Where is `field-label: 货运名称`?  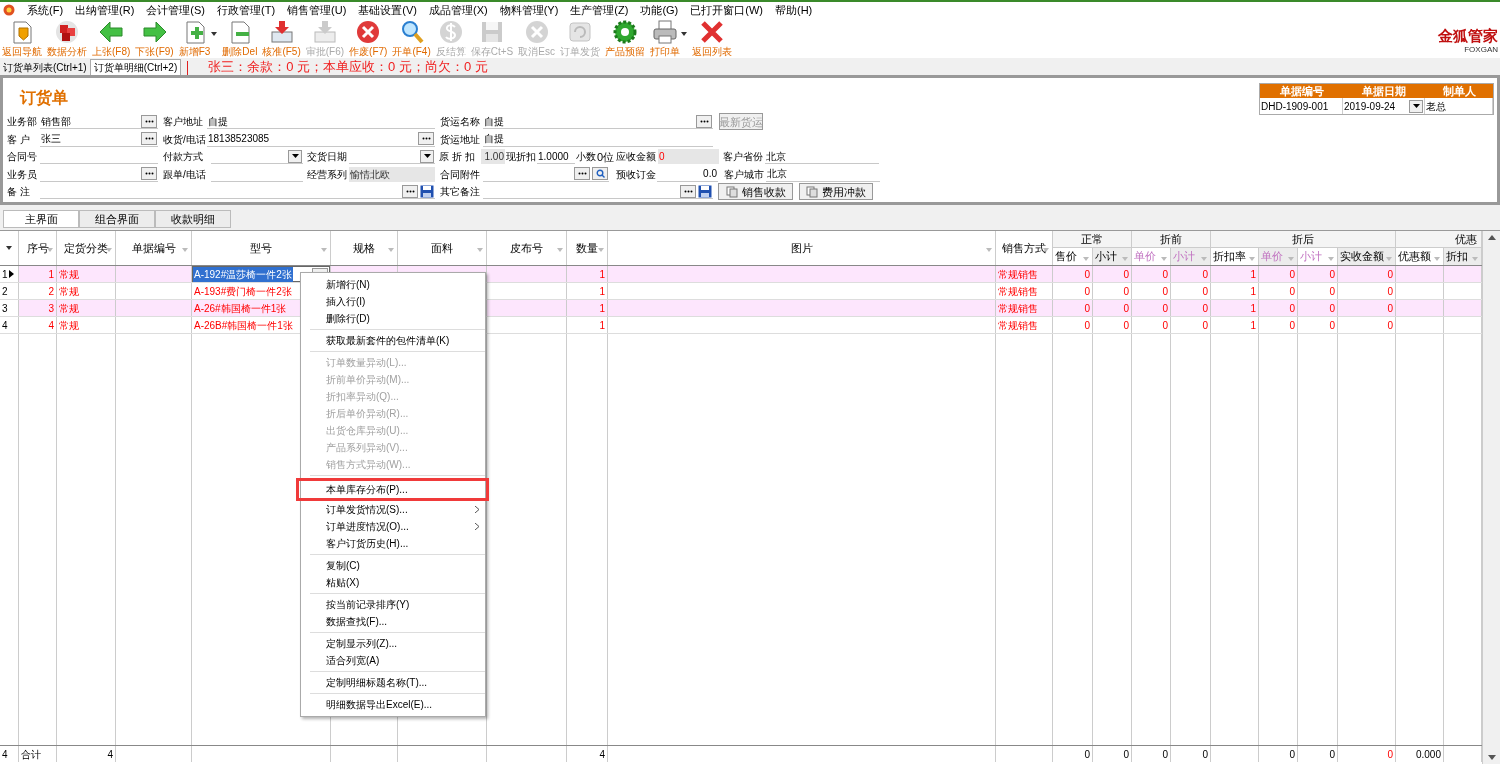 field-label: 货运名称 is located at coordinates (460, 122).